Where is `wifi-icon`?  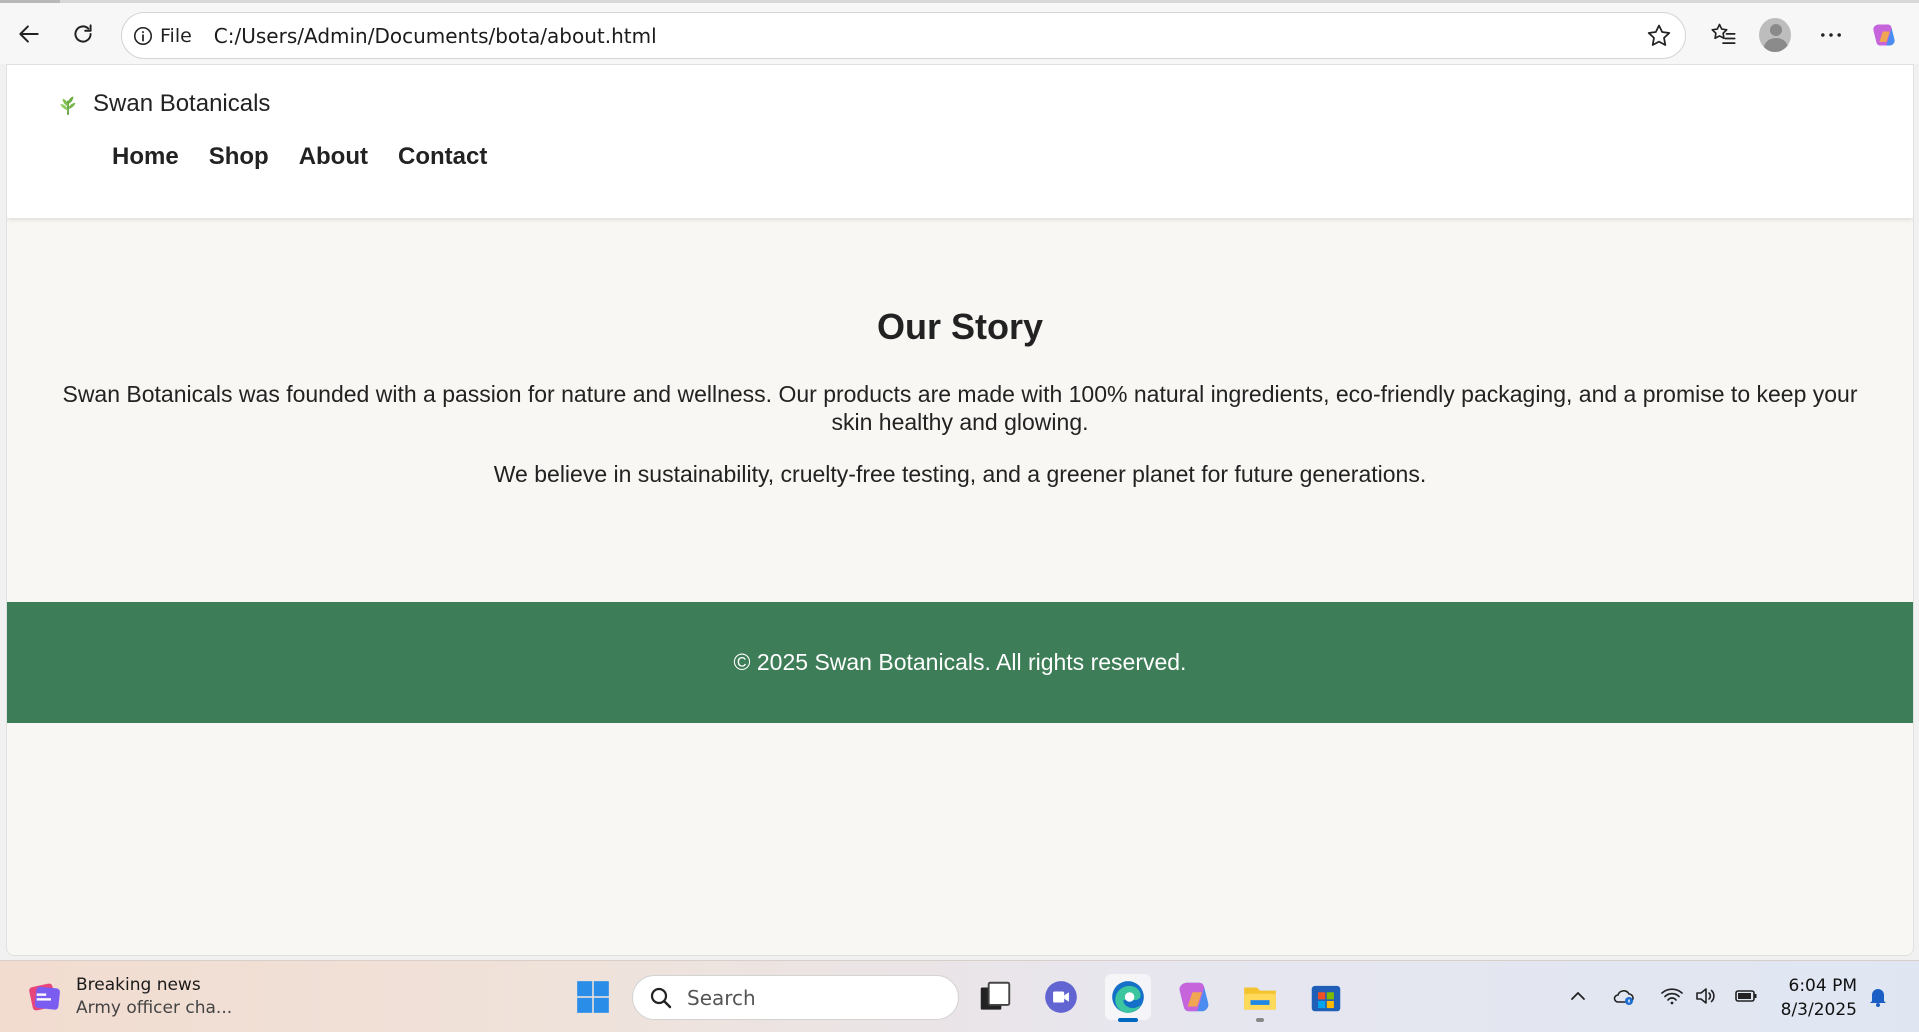
wifi-icon is located at coordinates (1672, 996).